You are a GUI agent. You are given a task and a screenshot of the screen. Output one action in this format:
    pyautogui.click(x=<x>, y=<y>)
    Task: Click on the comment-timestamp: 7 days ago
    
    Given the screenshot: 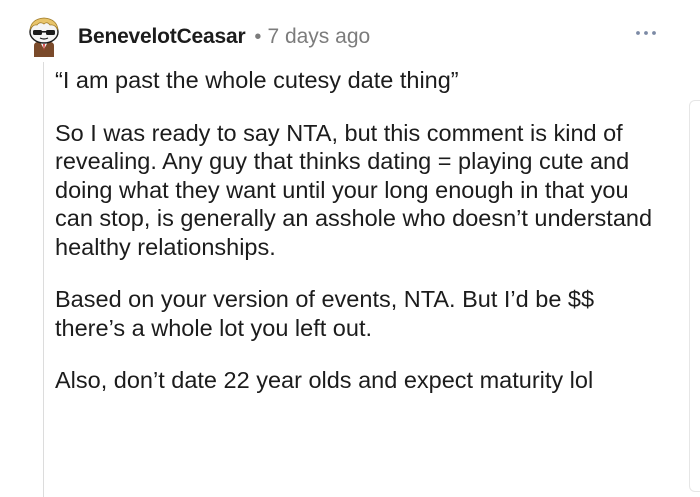 What is the action you would take?
    pyautogui.click(x=319, y=36)
    